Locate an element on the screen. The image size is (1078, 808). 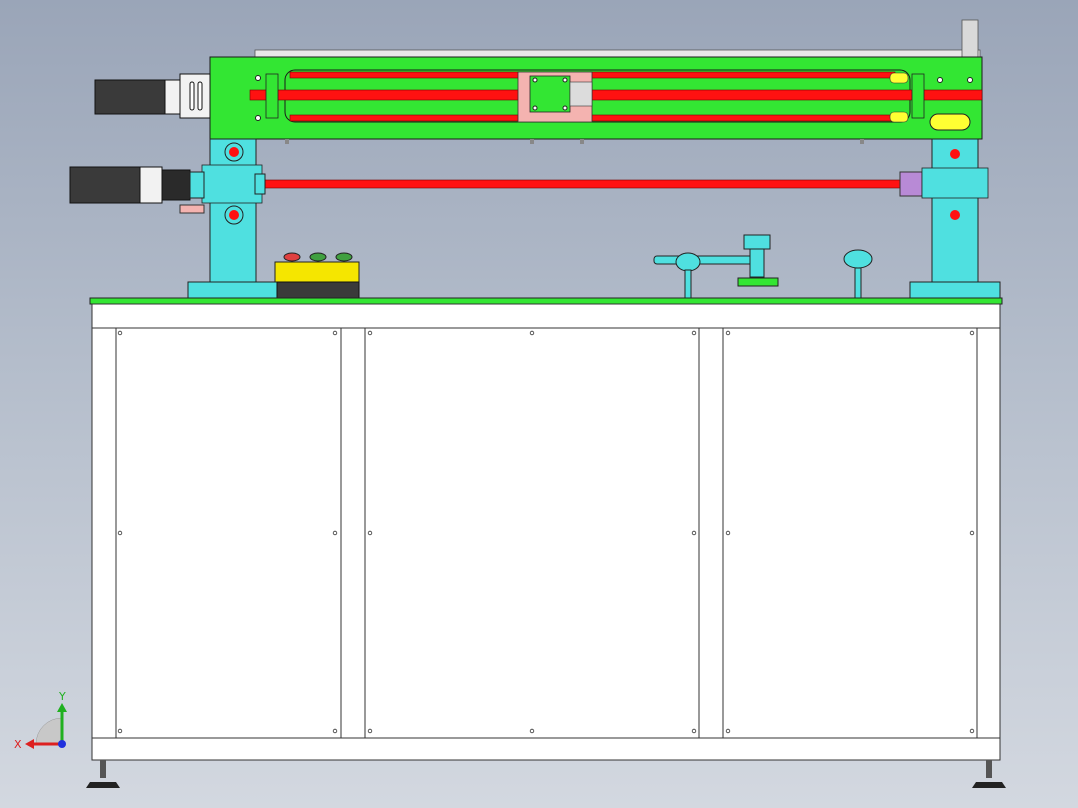
lower-motor-cap is located at coordinates (151, 185).